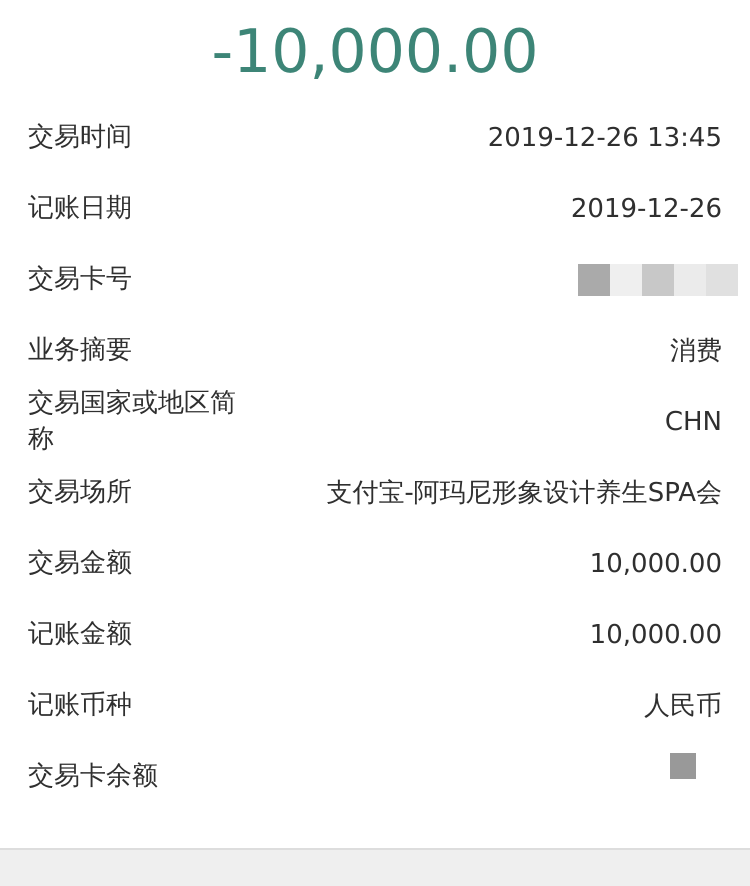 This screenshot has height=886, width=750. Describe the element at coordinates (605, 137) in the screenshot. I see `row-value: 2019-12-26 13:45` at that location.